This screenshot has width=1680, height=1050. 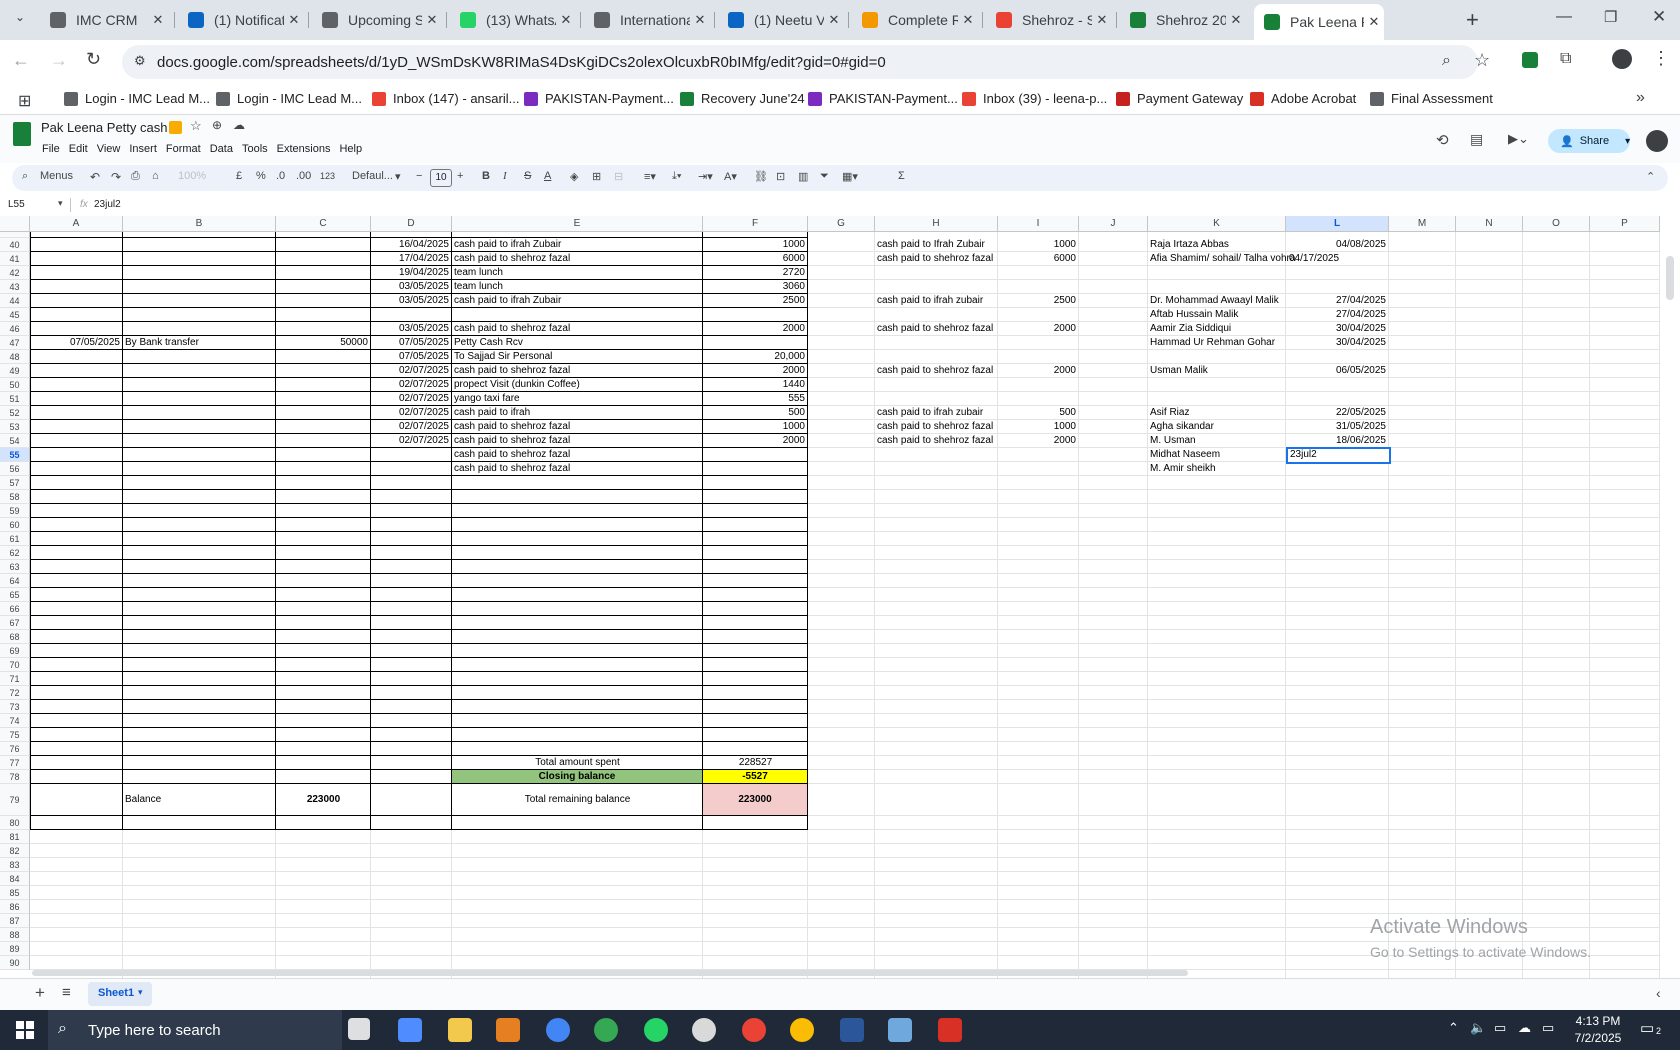 What do you see at coordinates (1650, 176) in the screenshot?
I see `hide-menus-chevron-icon: ⌃` at bounding box center [1650, 176].